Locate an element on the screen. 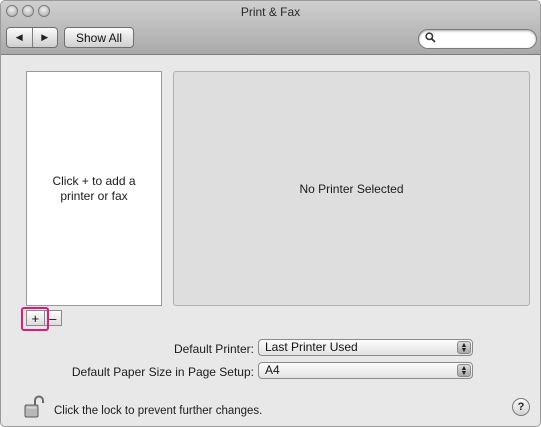  back-button: ◀ is located at coordinates (19, 37).